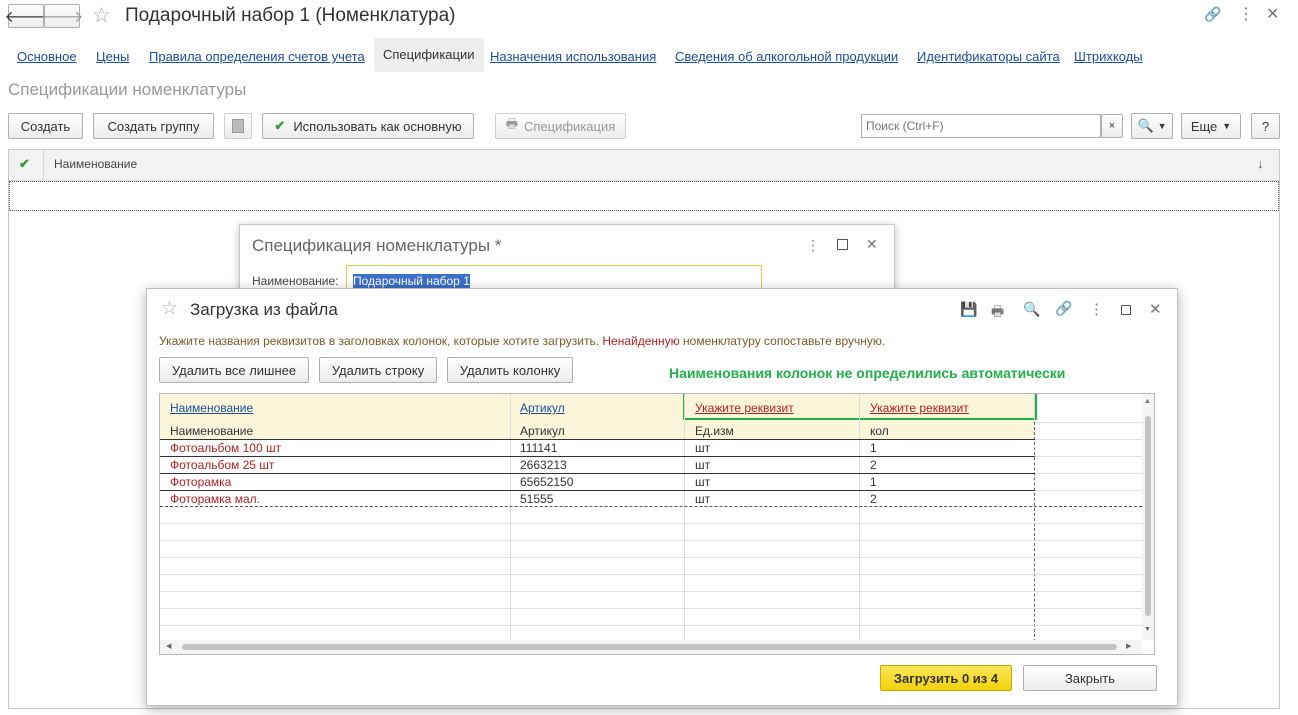  I want to click on cell: 51555, so click(537, 499).